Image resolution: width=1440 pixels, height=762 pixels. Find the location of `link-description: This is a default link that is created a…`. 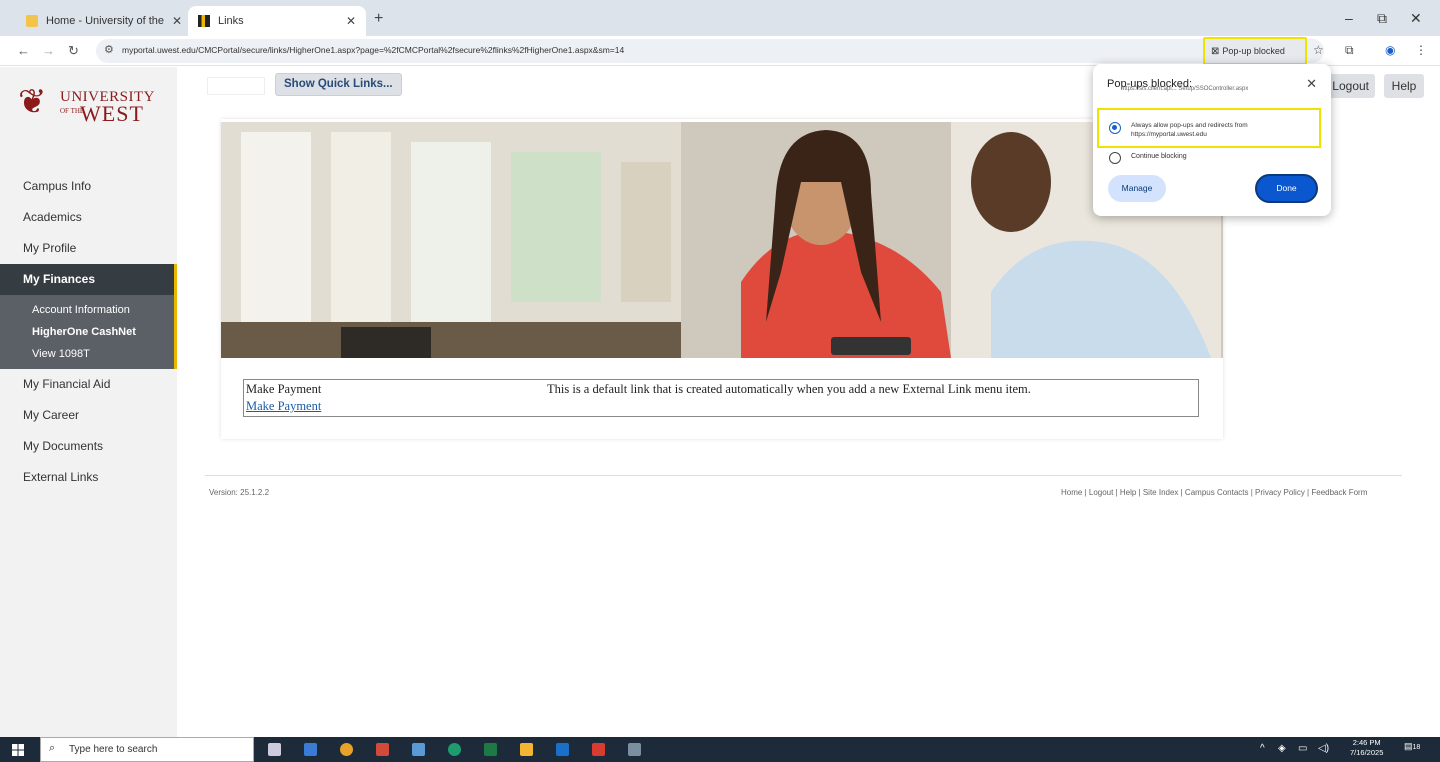

link-description: This is a default link that is created a… is located at coordinates (789, 389).